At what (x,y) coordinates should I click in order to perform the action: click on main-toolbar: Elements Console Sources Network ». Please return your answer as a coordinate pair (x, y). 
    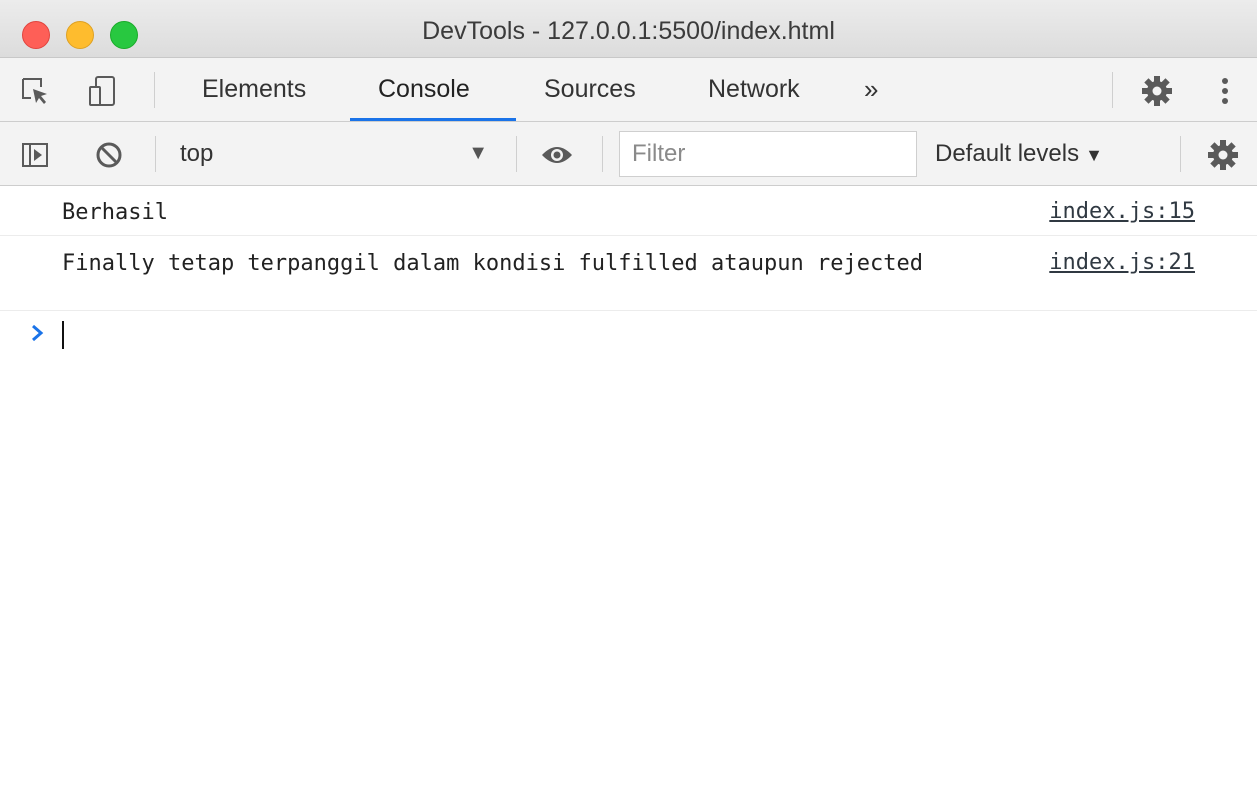
    Looking at the image, I should click on (628, 90).